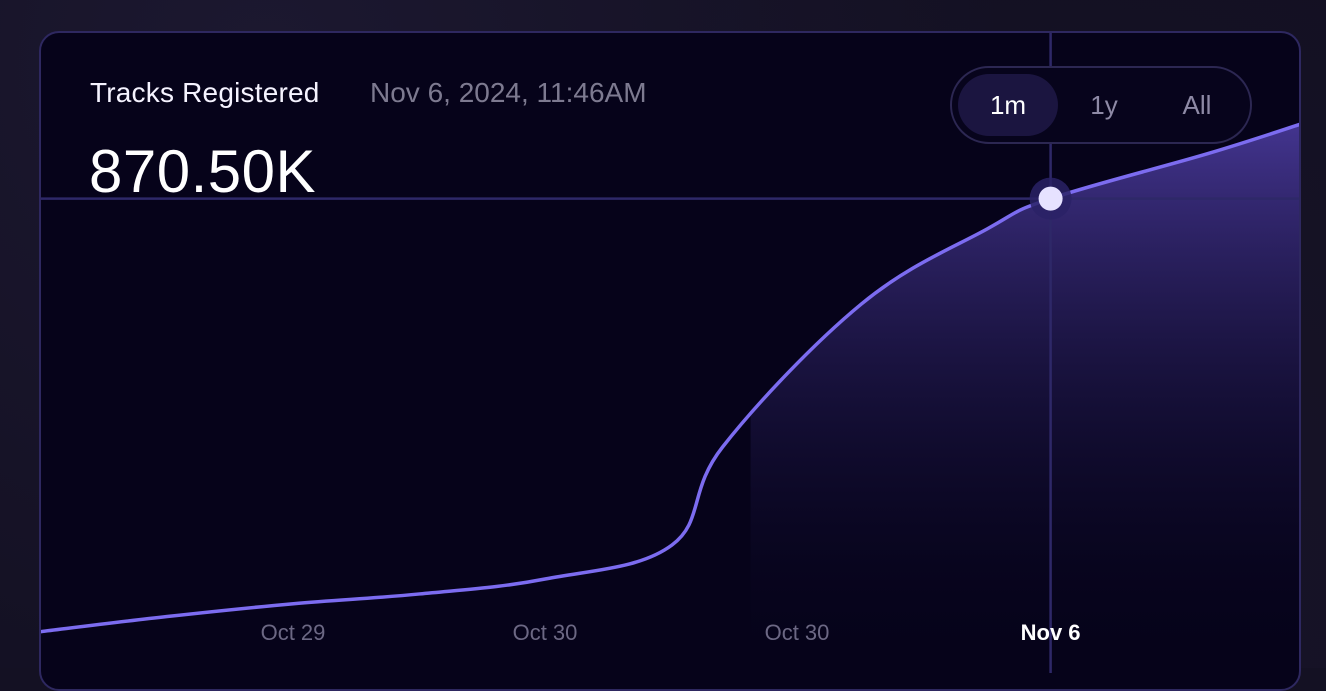  What do you see at coordinates (1008, 105) in the screenshot?
I see `range-1m-button: 1m` at bounding box center [1008, 105].